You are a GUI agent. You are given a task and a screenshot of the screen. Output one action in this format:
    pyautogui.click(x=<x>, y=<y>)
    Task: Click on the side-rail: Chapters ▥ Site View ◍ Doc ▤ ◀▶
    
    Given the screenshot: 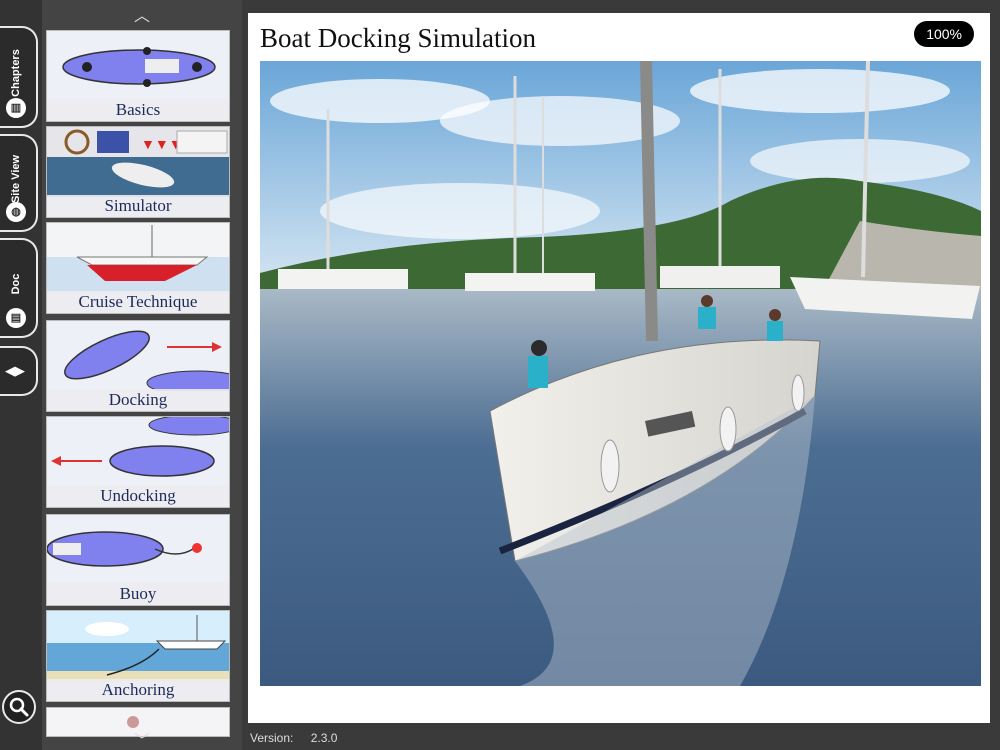 What is the action you would take?
    pyautogui.click(x=21, y=375)
    